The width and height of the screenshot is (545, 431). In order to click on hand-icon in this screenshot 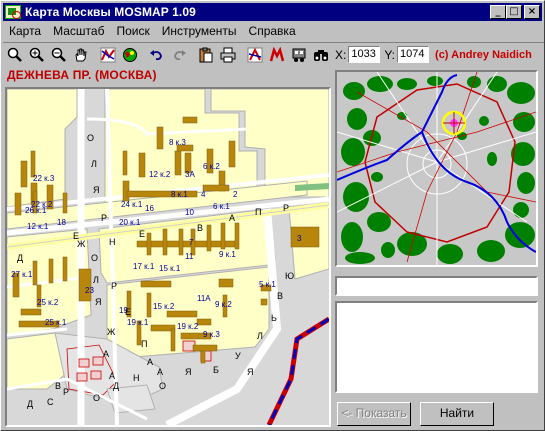, I will do `click(80, 54)`.